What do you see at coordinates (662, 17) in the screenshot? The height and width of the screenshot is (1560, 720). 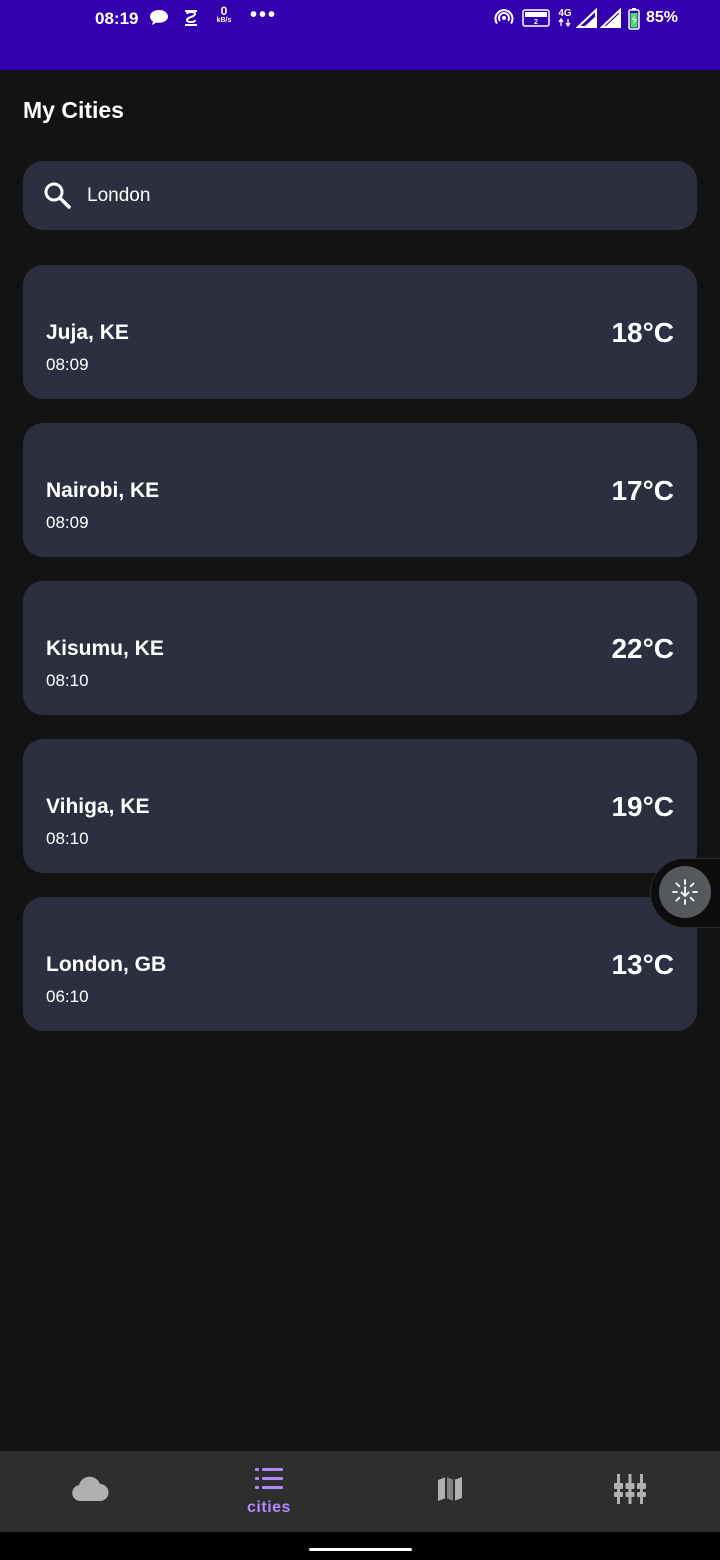 I see `battery-percent: 85%` at bounding box center [662, 17].